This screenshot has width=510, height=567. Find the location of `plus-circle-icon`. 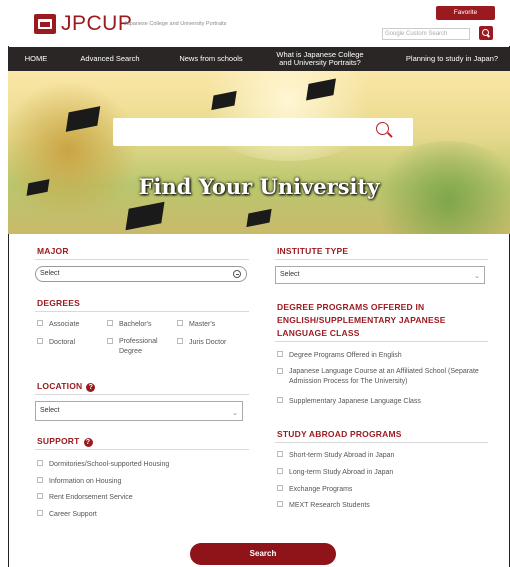

plus-circle-icon is located at coordinates (237, 274).